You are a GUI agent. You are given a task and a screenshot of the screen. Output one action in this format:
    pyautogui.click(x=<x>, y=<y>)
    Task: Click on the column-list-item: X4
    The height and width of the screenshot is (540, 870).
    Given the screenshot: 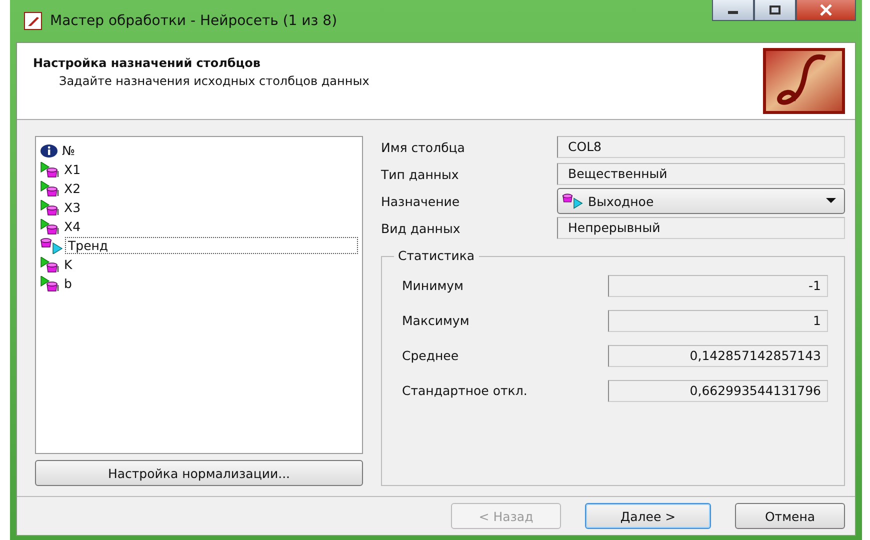 What is the action you would take?
    pyautogui.click(x=199, y=226)
    